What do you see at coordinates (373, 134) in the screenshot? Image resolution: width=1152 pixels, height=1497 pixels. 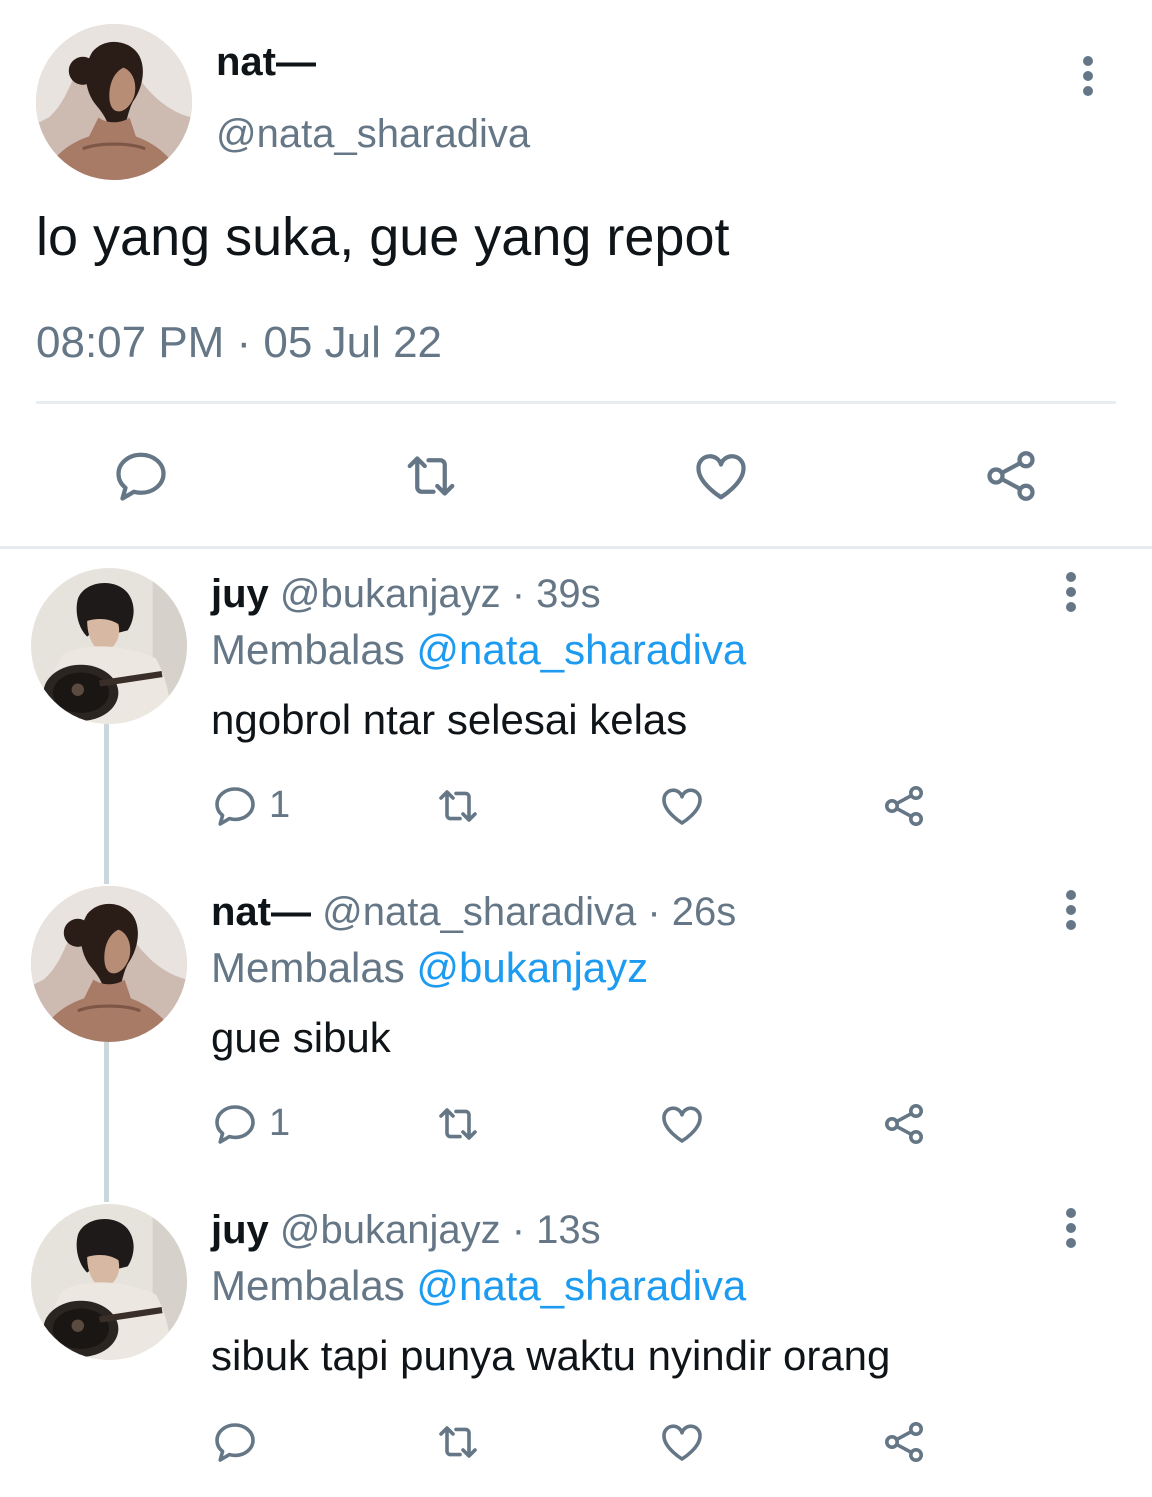 I see `user-handle: @nata_sharadiva` at bounding box center [373, 134].